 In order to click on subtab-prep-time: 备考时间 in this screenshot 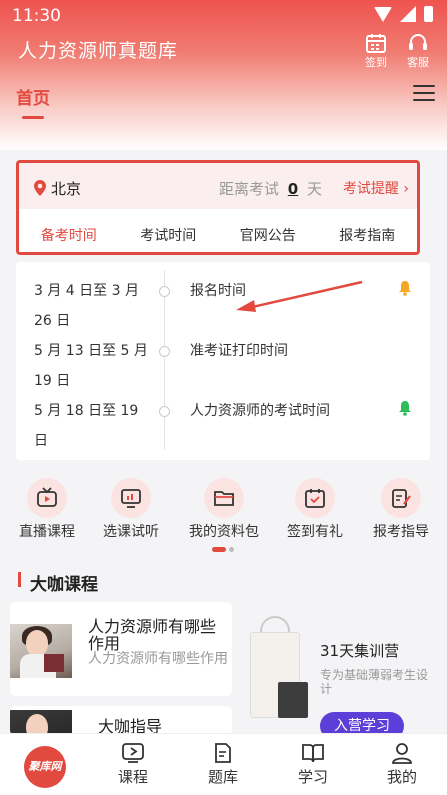, I will do `click(69, 235)`.